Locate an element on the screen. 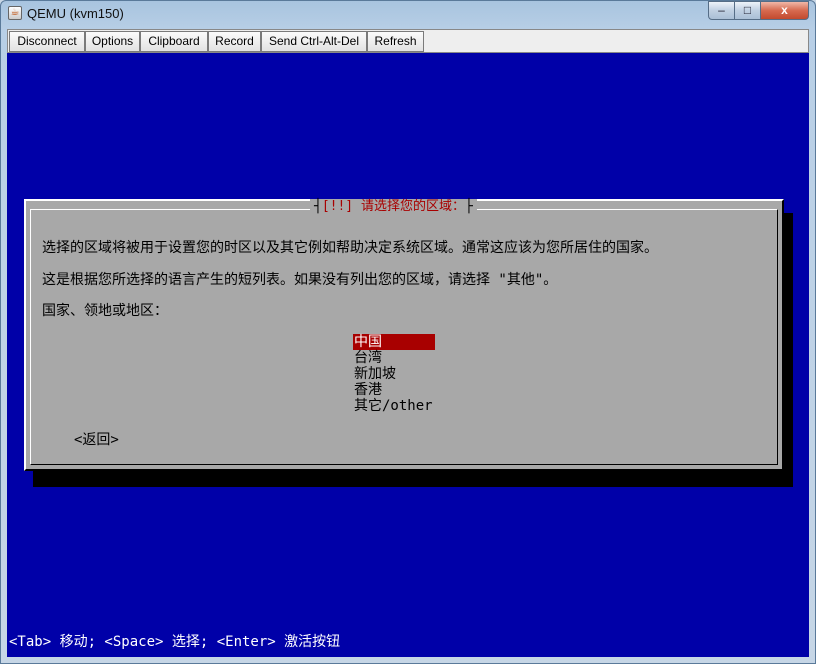 This screenshot has height=664, width=816. list-item-taiwan: 台湾 is located at coordinates (394, 358).